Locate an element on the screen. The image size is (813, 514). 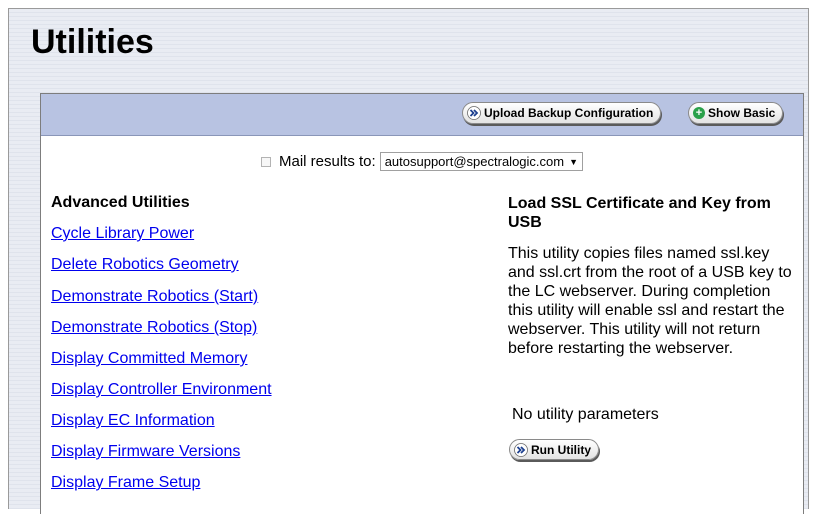
utility-detail-title: Load SSL Certificate and Key from USB is located at coordinates (639, 213).